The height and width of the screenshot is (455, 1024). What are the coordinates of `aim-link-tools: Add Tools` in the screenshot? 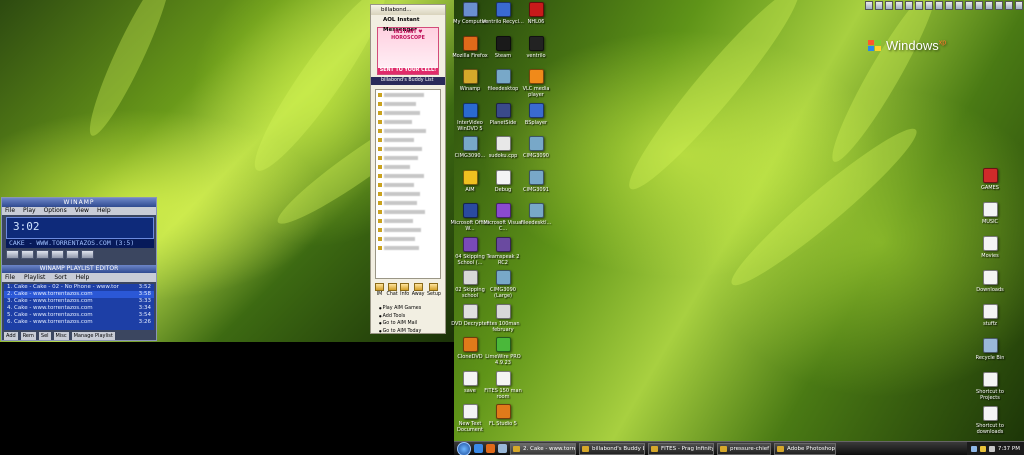 It's located at (400, 317).